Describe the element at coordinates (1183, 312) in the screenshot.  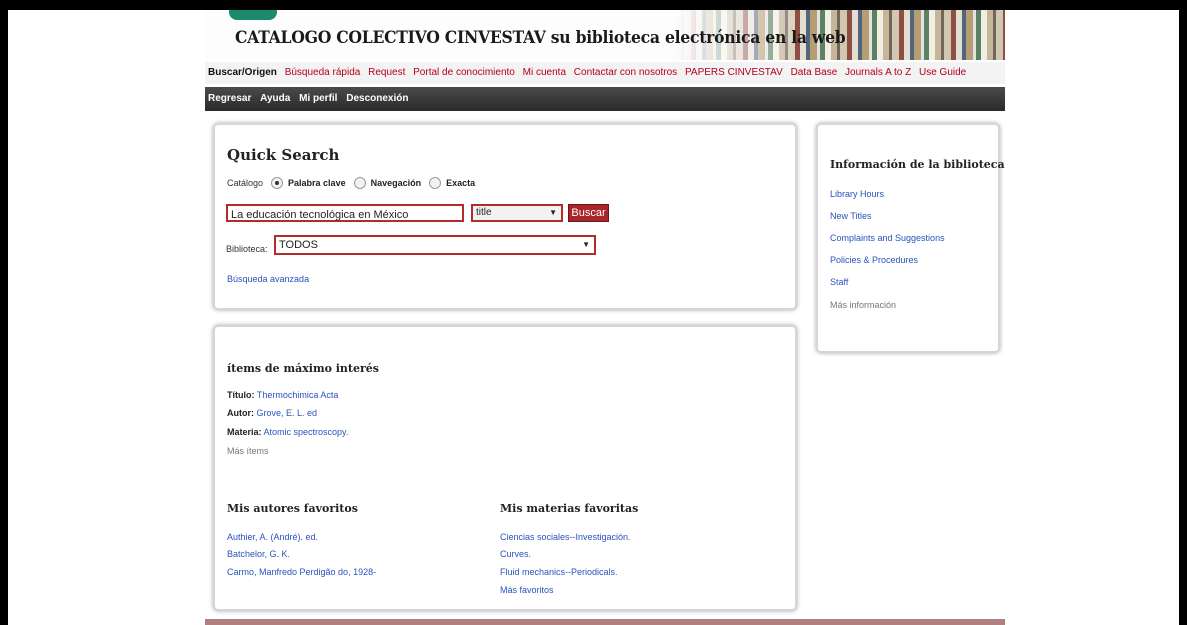
I see `screen-frame-right` at that location.